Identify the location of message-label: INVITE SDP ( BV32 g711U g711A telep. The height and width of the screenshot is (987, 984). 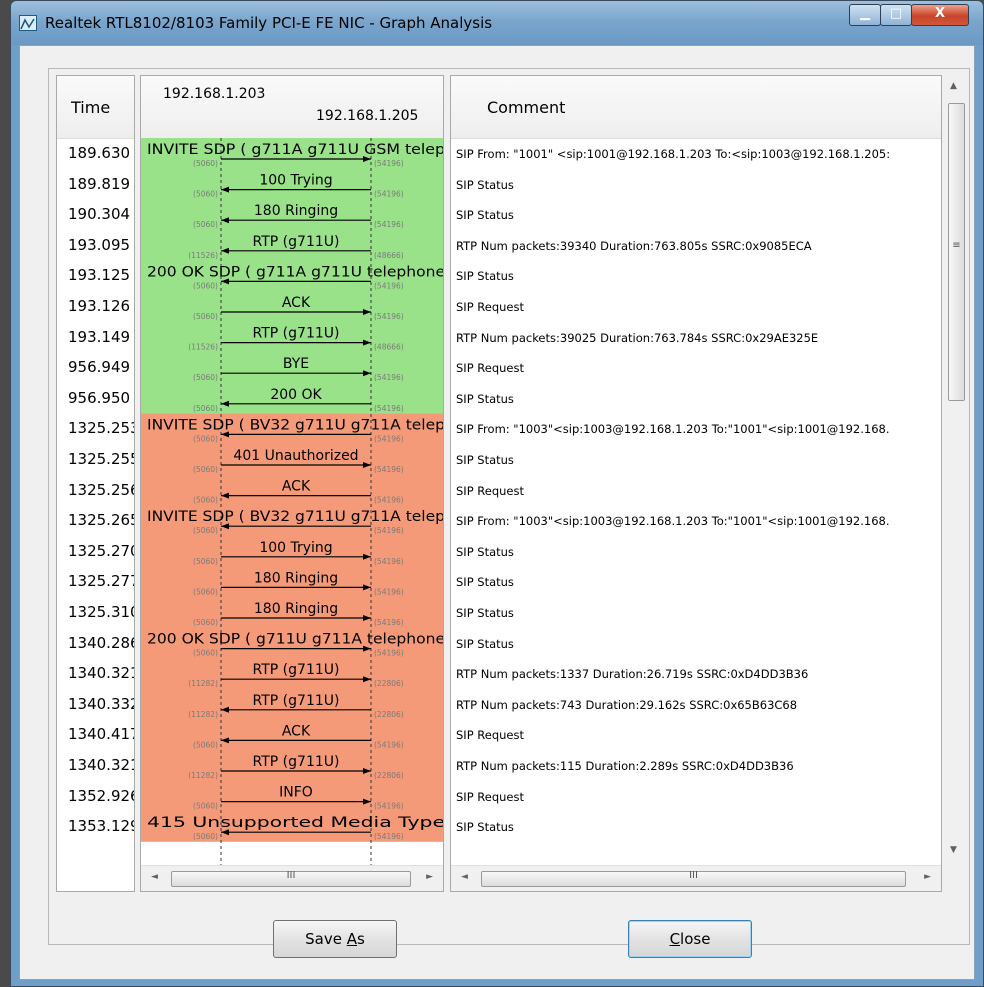
(295, 517).